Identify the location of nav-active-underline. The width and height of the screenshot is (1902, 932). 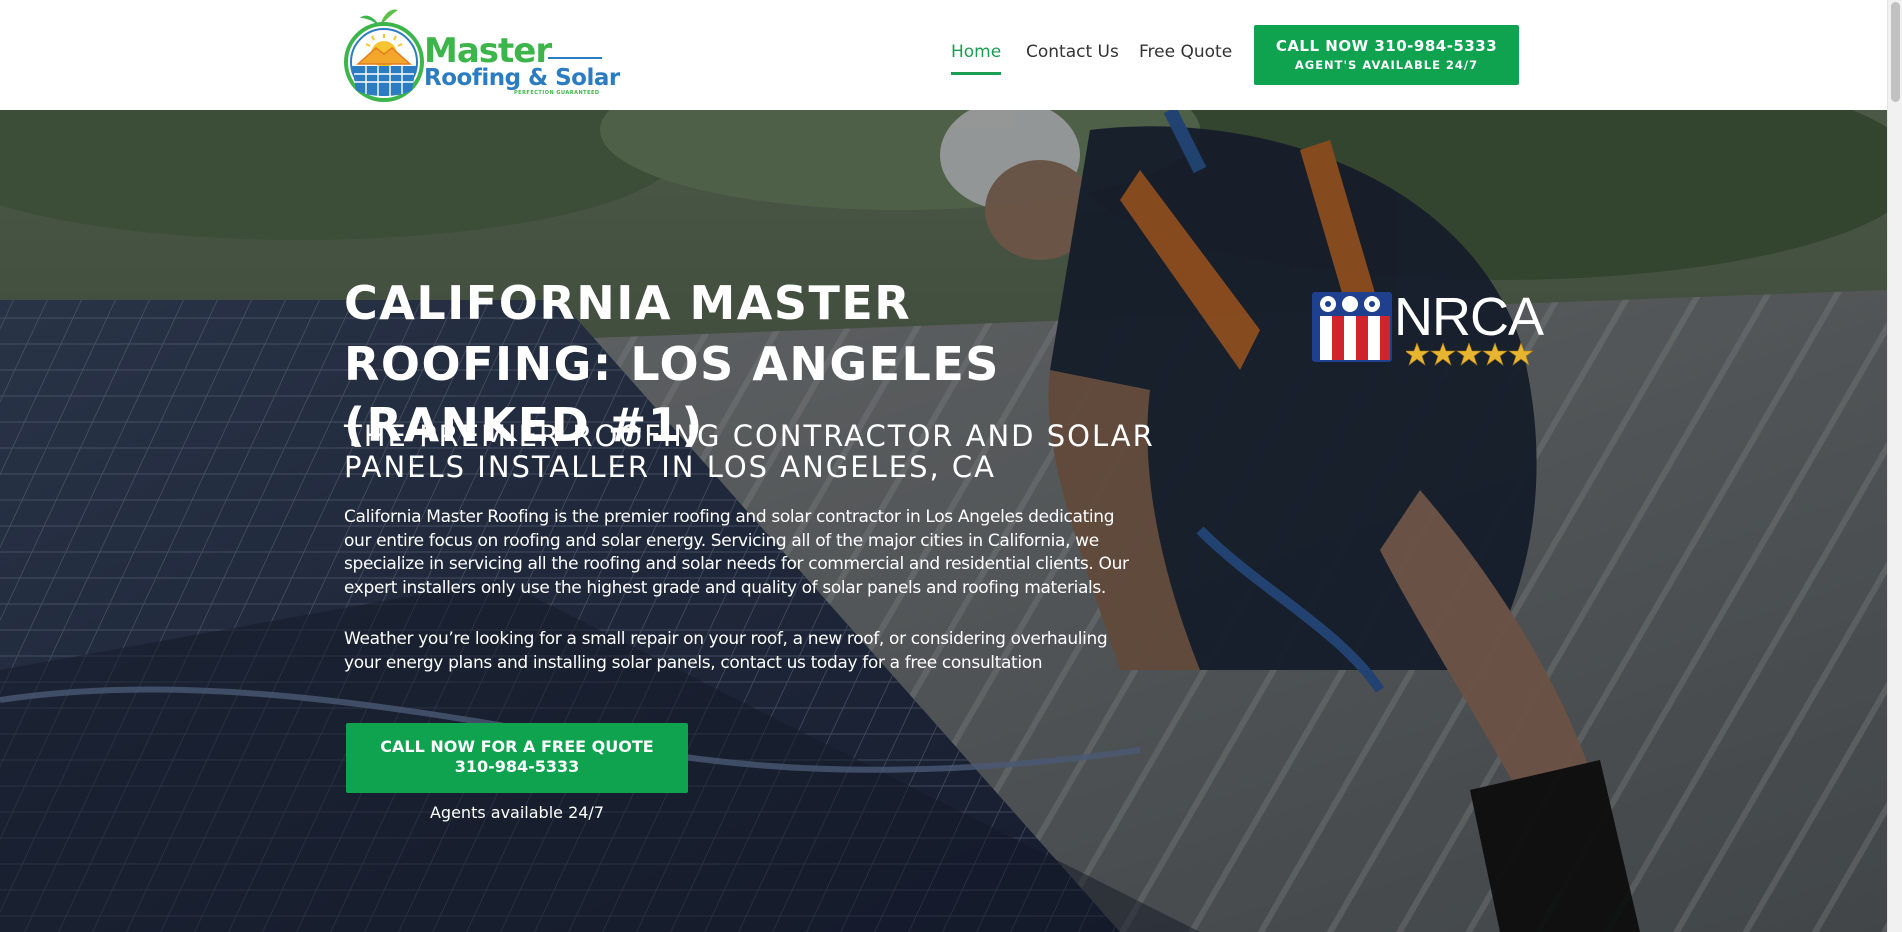
(976, 73).